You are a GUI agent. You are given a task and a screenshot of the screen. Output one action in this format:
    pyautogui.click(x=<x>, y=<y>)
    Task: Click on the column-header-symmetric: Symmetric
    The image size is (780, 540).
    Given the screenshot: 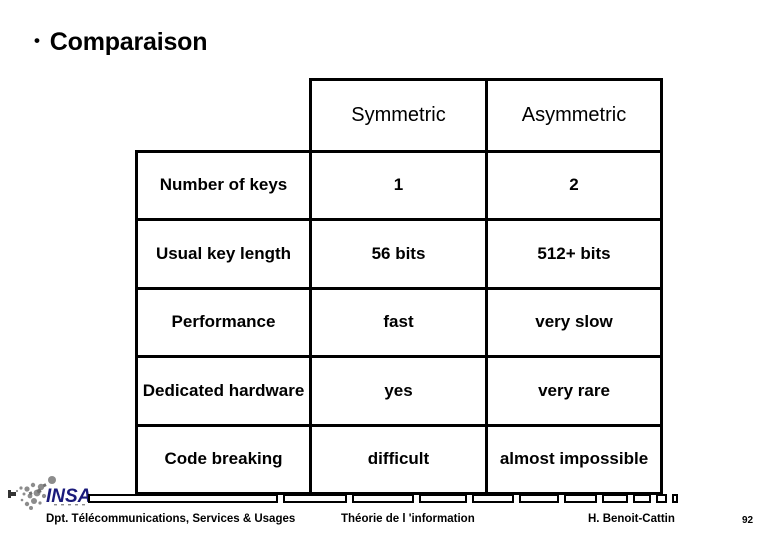 What is the action you would take?
    pyautogui.click(x=398, y=115)
    